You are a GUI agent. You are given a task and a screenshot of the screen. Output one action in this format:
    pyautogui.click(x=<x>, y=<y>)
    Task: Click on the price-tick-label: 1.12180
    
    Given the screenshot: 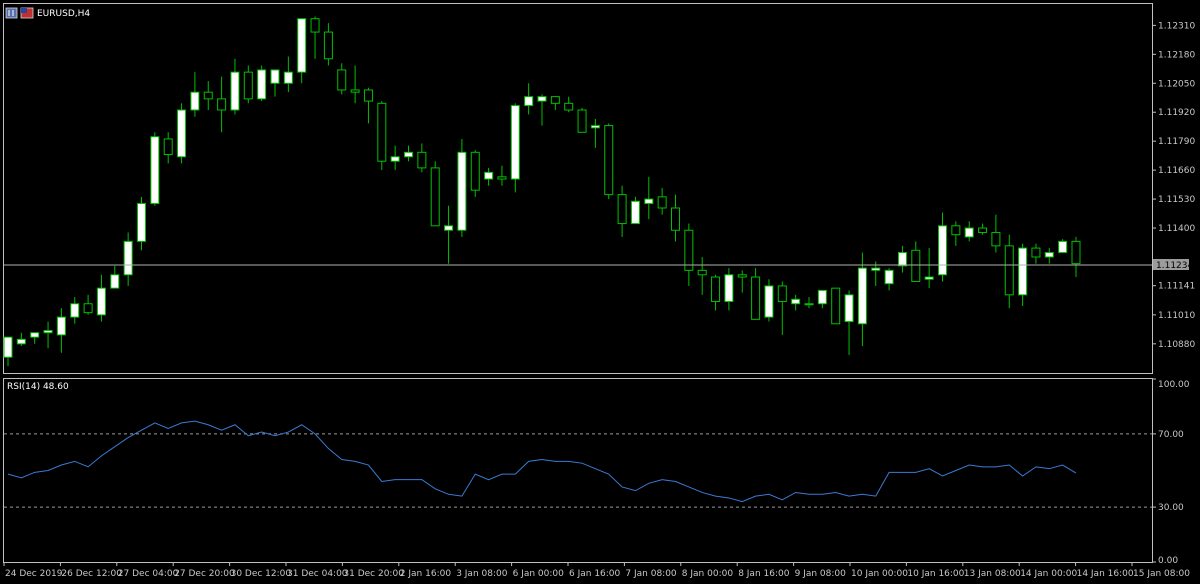 What is the action you would take?
    pyautogui.click(x=1176, y=55)
    